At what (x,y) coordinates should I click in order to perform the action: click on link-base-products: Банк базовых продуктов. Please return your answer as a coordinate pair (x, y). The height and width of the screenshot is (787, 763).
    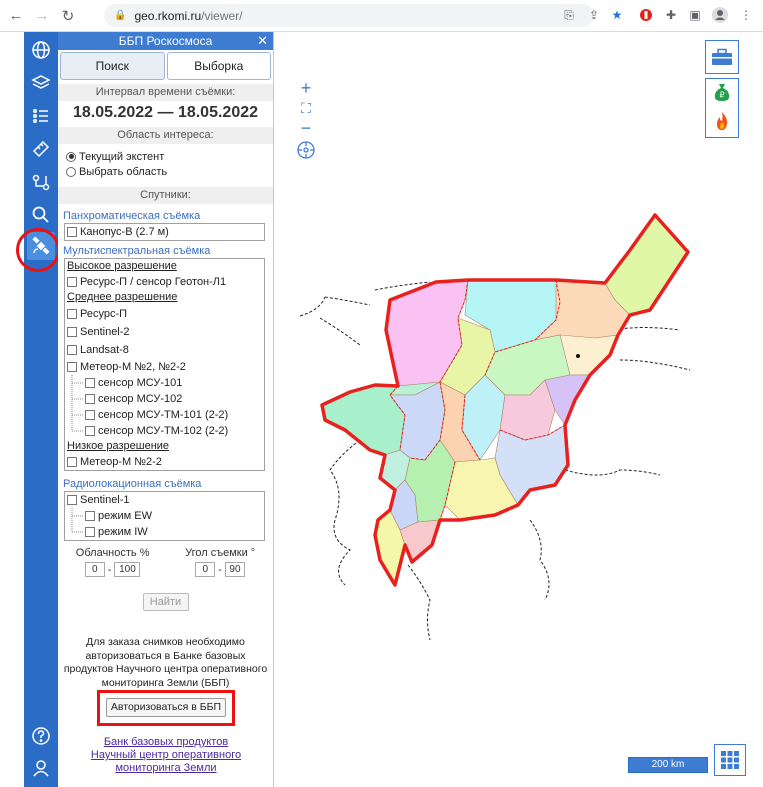
    Looking at the image, I should click on (166, 742).